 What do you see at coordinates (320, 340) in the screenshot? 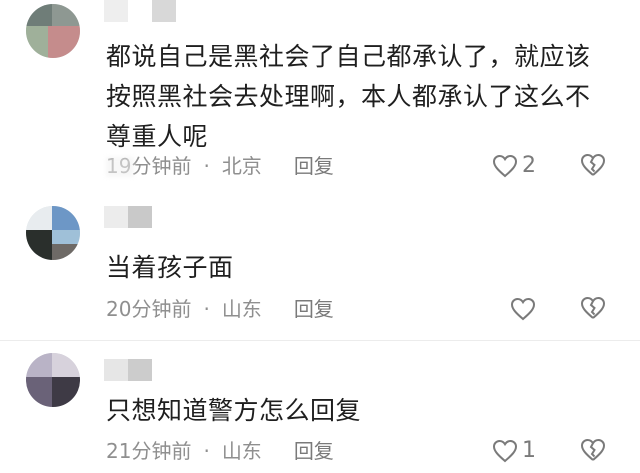
I see `divider` at bounding box center [320, 340].